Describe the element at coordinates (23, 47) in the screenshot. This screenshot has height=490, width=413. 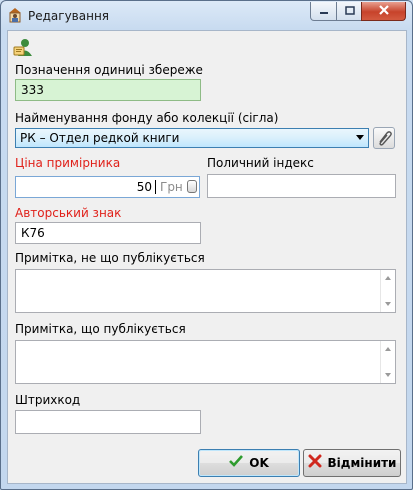
I see `user-card-icon` at that location.